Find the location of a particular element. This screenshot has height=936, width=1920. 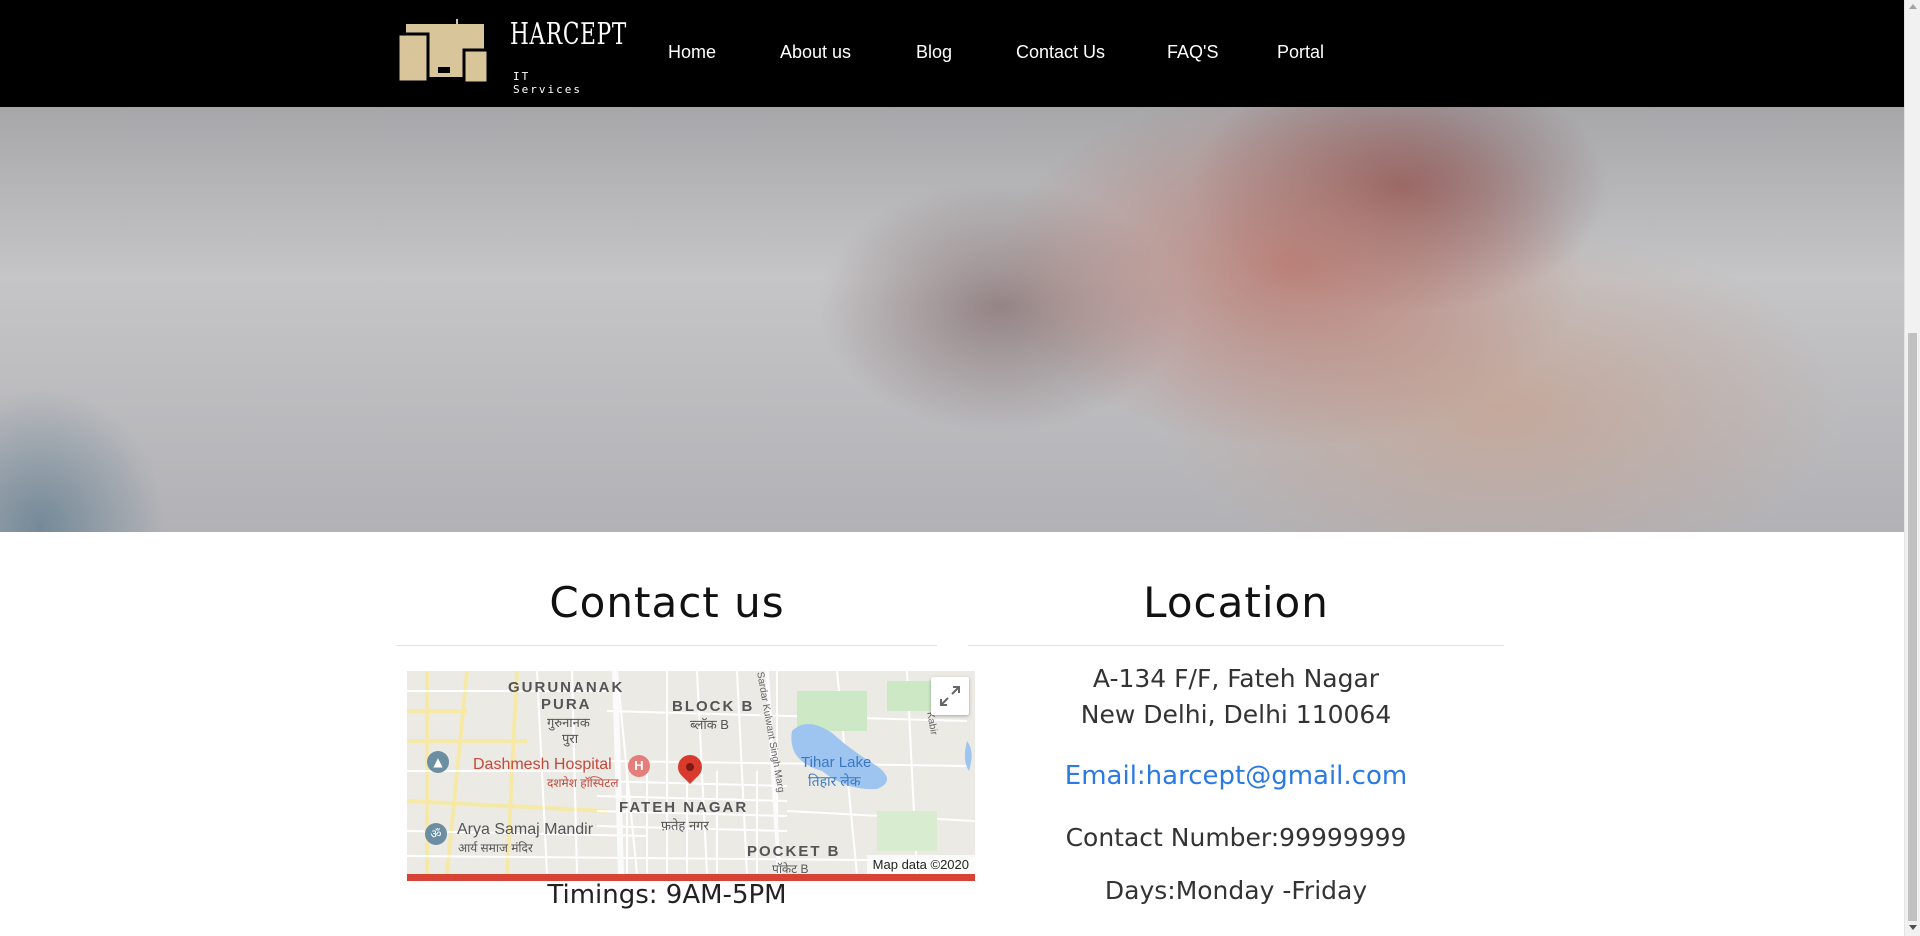

brand-name: HARCEPT is located at coordinates (568, 34).